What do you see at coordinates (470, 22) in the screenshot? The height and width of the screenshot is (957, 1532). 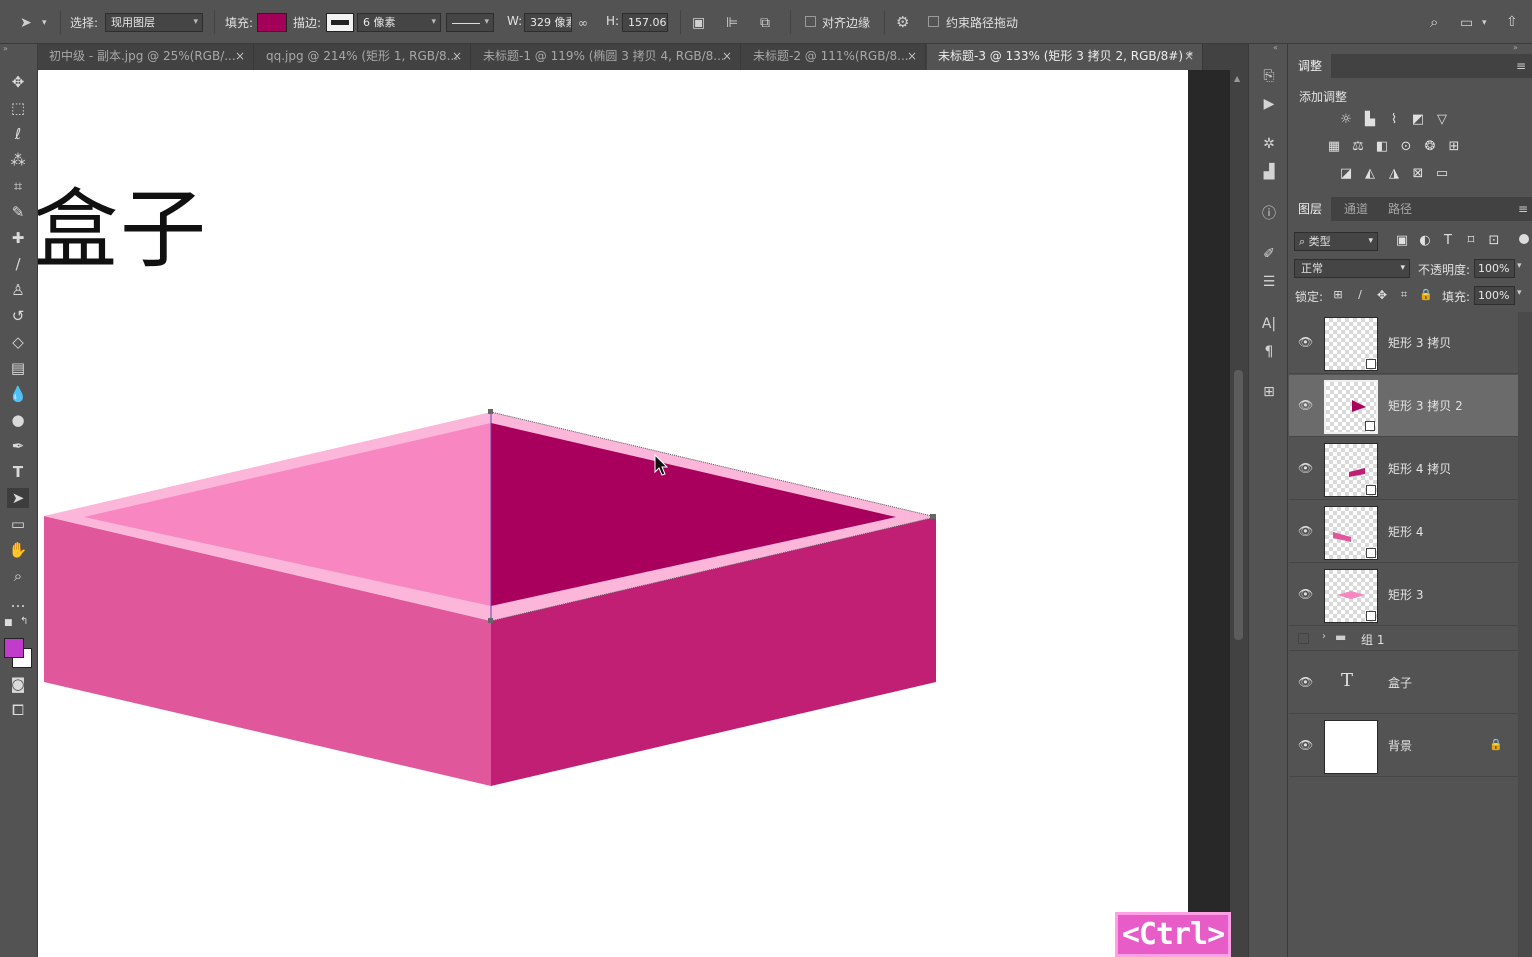 I see `stroke-type-dropdown: ▾` at bounding box center [470, 22].